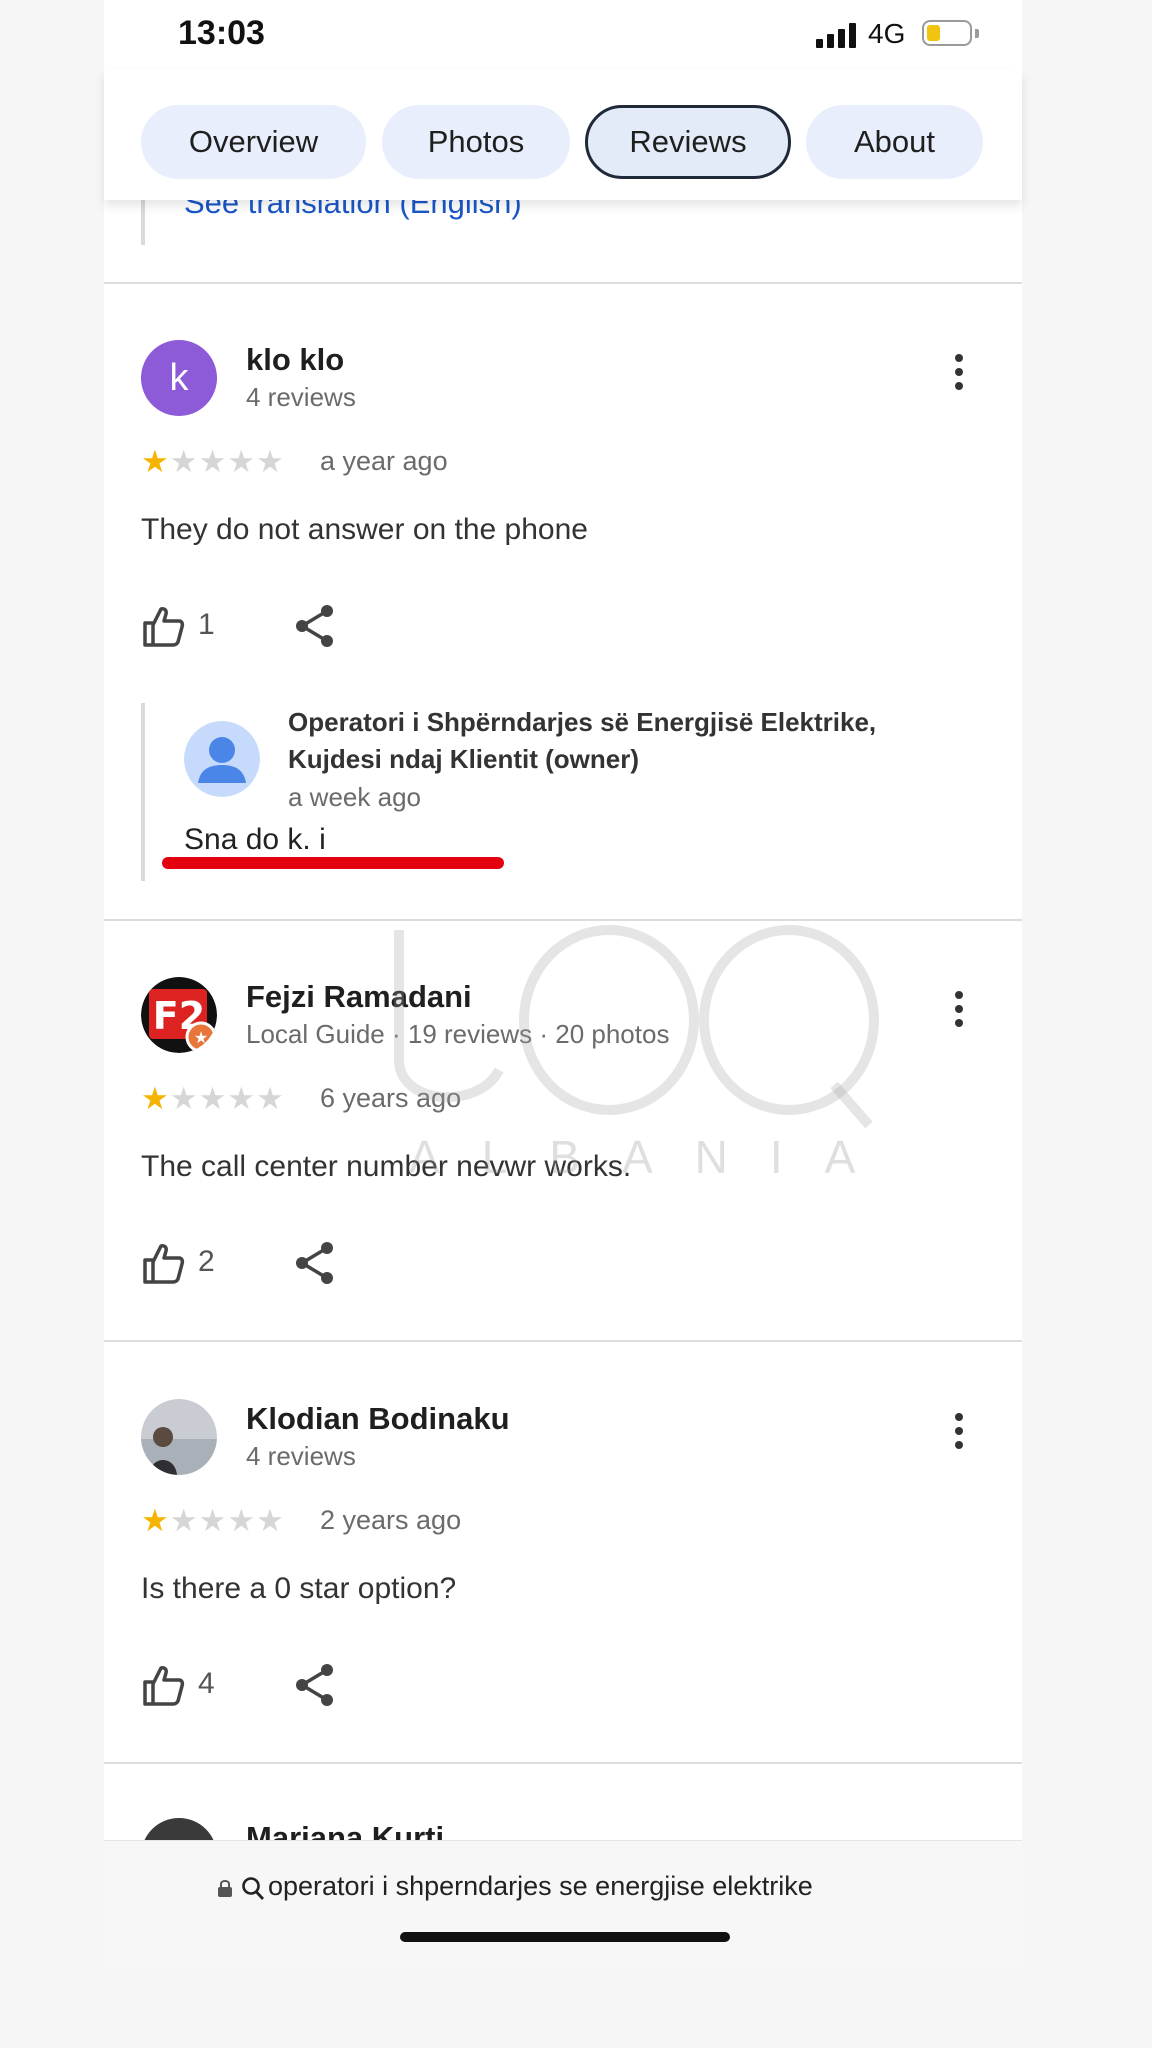 The width and height of the screenshot is (1152, 2048). I want to click on red-underline-annotation, so click(333, 863).